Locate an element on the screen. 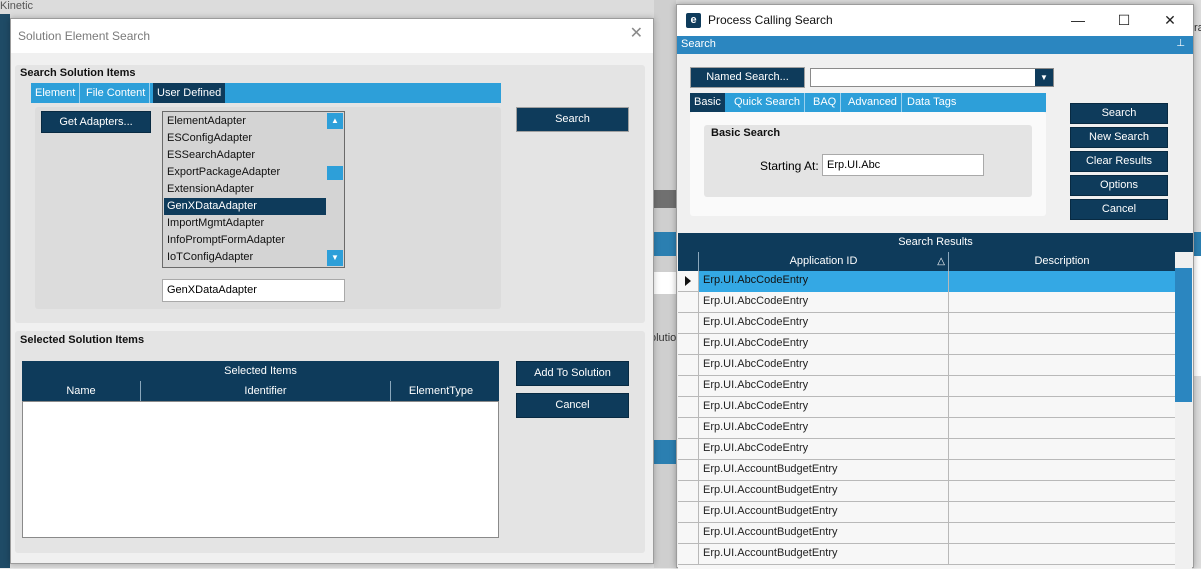 The height and width of the screenshot is (569, 1201). options-button: Options is located at coordinates (1119, 185).